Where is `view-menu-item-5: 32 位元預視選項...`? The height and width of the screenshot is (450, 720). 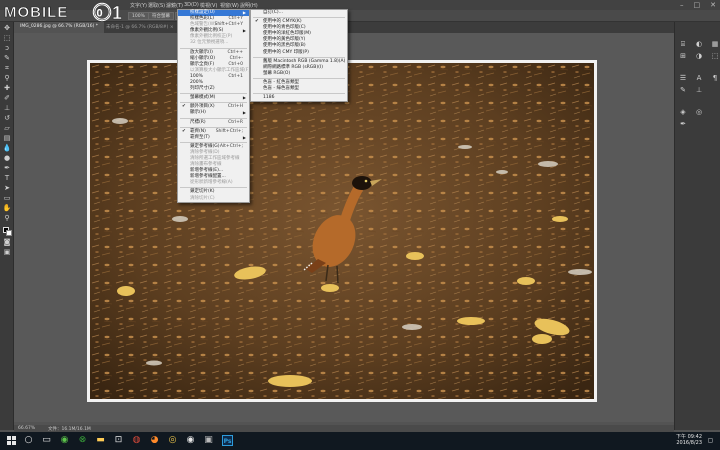
view-menu-item-5: 32 位元預視選項... is located at coordinates (213, 43).